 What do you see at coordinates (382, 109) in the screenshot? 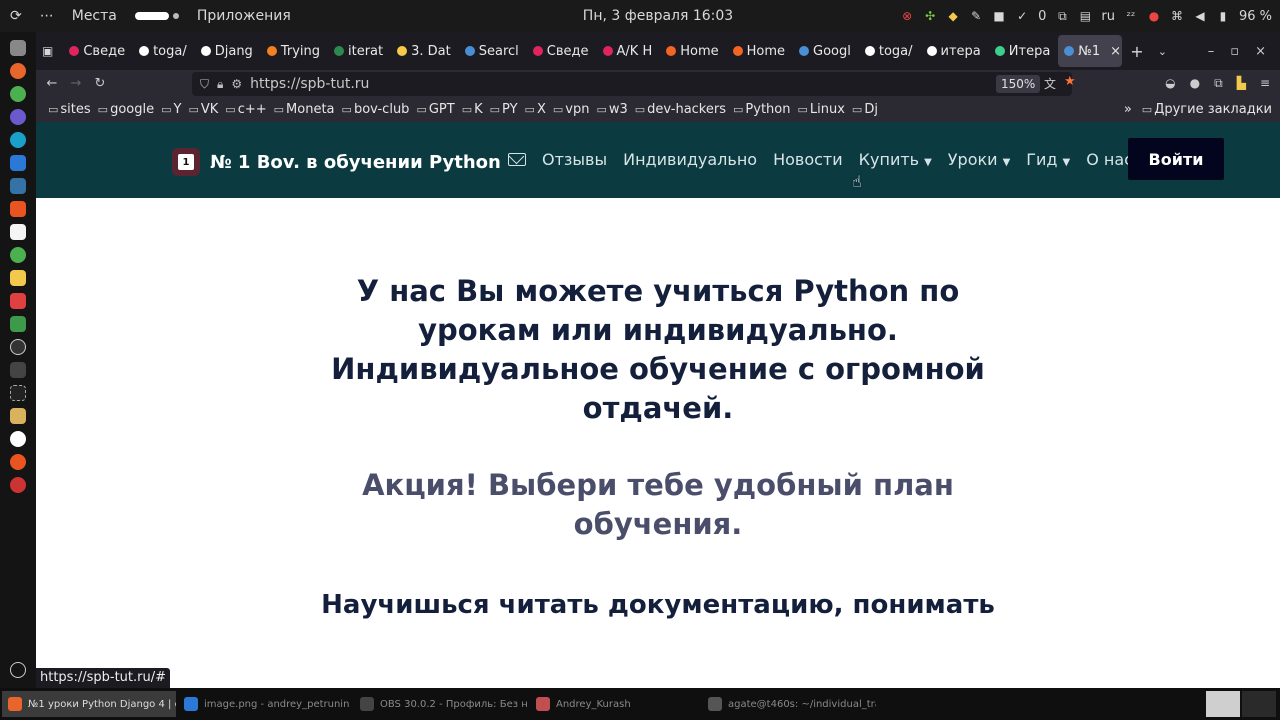
I see `bookmark-label: bov-club` at bounding box center [382, 109].